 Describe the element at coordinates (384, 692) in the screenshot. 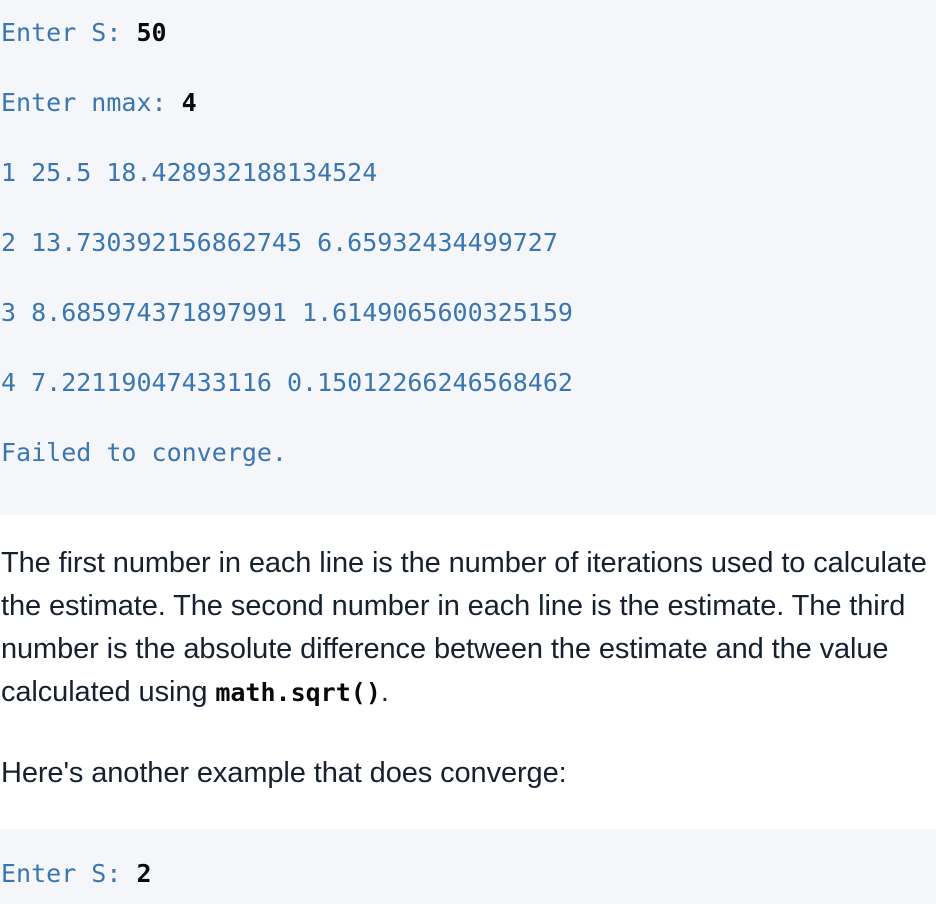

I see `paragraph-text-after-code: .` at that location.